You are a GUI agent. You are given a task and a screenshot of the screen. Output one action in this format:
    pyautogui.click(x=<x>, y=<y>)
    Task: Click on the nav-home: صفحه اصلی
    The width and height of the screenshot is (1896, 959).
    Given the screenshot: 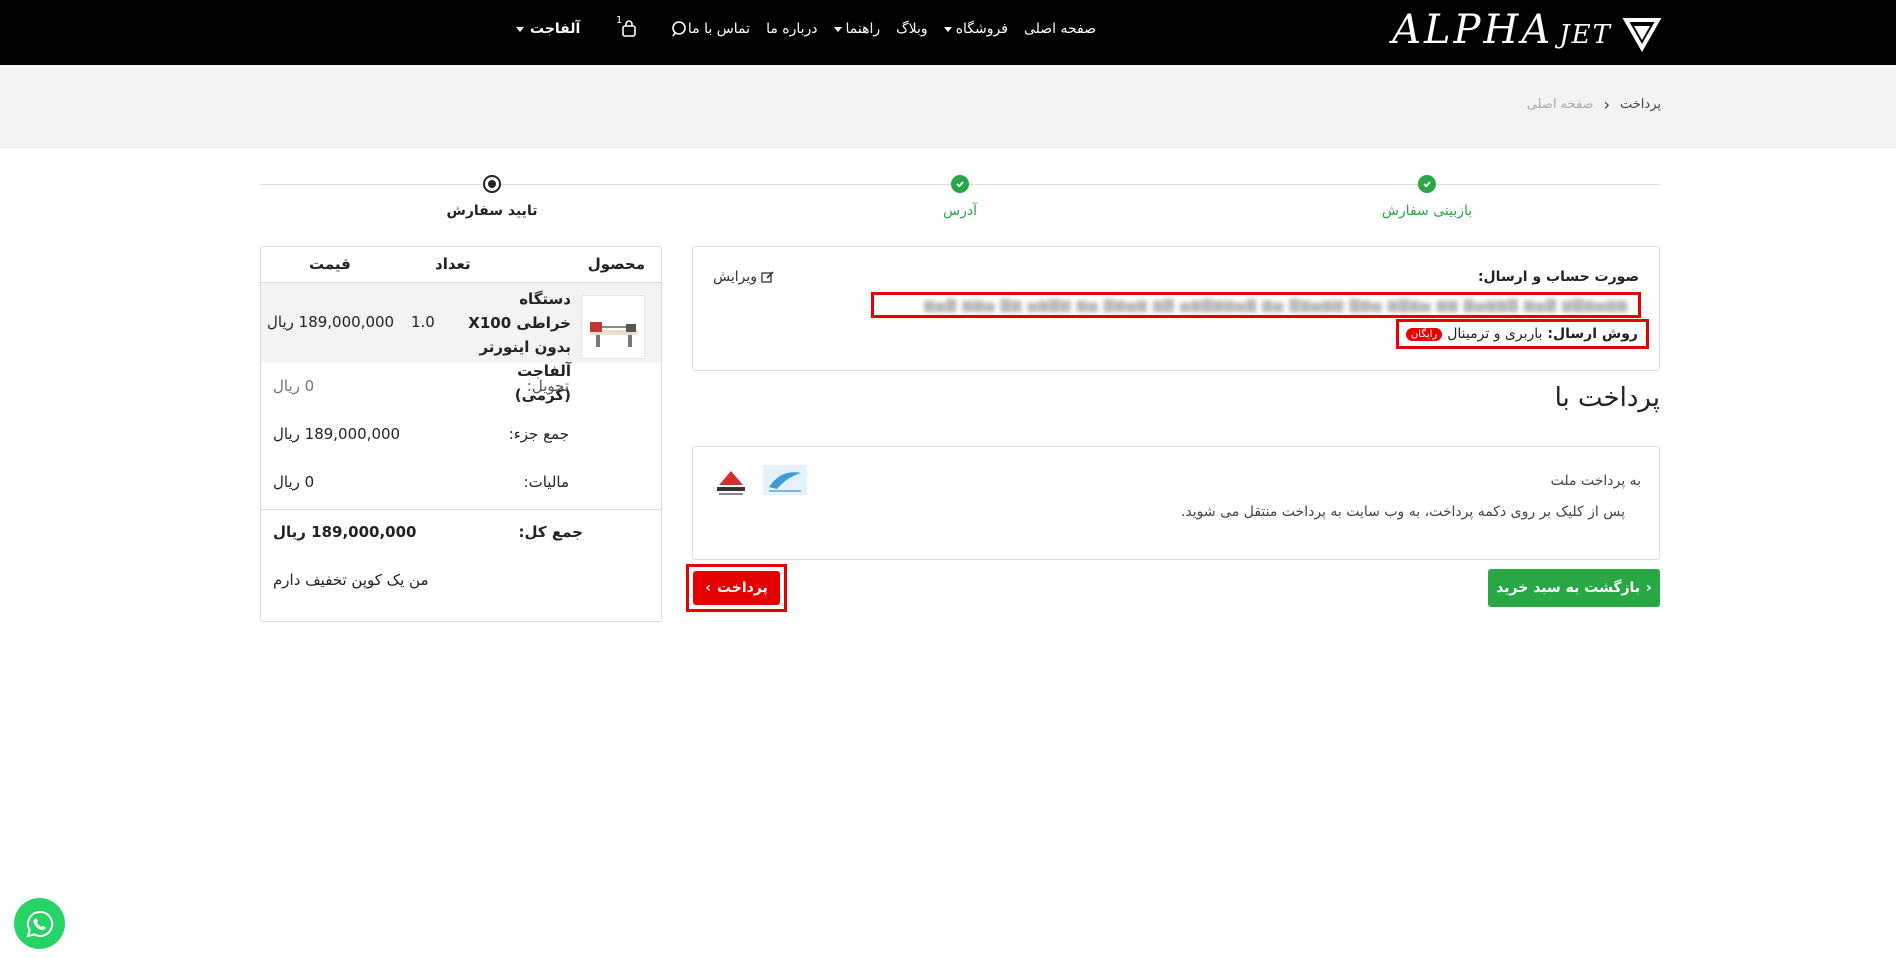 What is the action you would take?
    pyautogui.click(x=1060, y=29)
    